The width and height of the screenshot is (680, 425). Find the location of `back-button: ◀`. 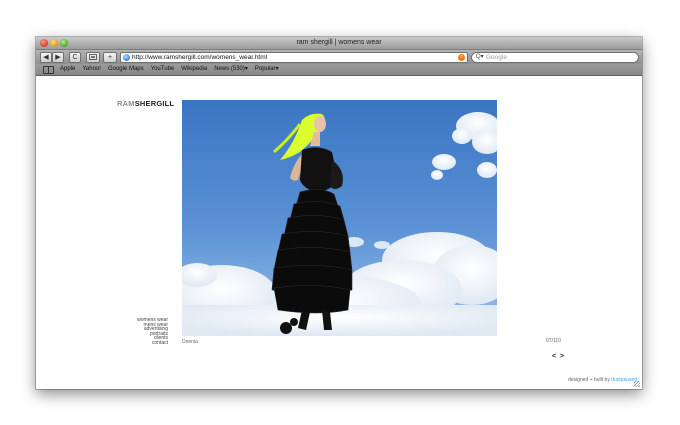

back-button: ◀ is located at coordinates (46, 57).